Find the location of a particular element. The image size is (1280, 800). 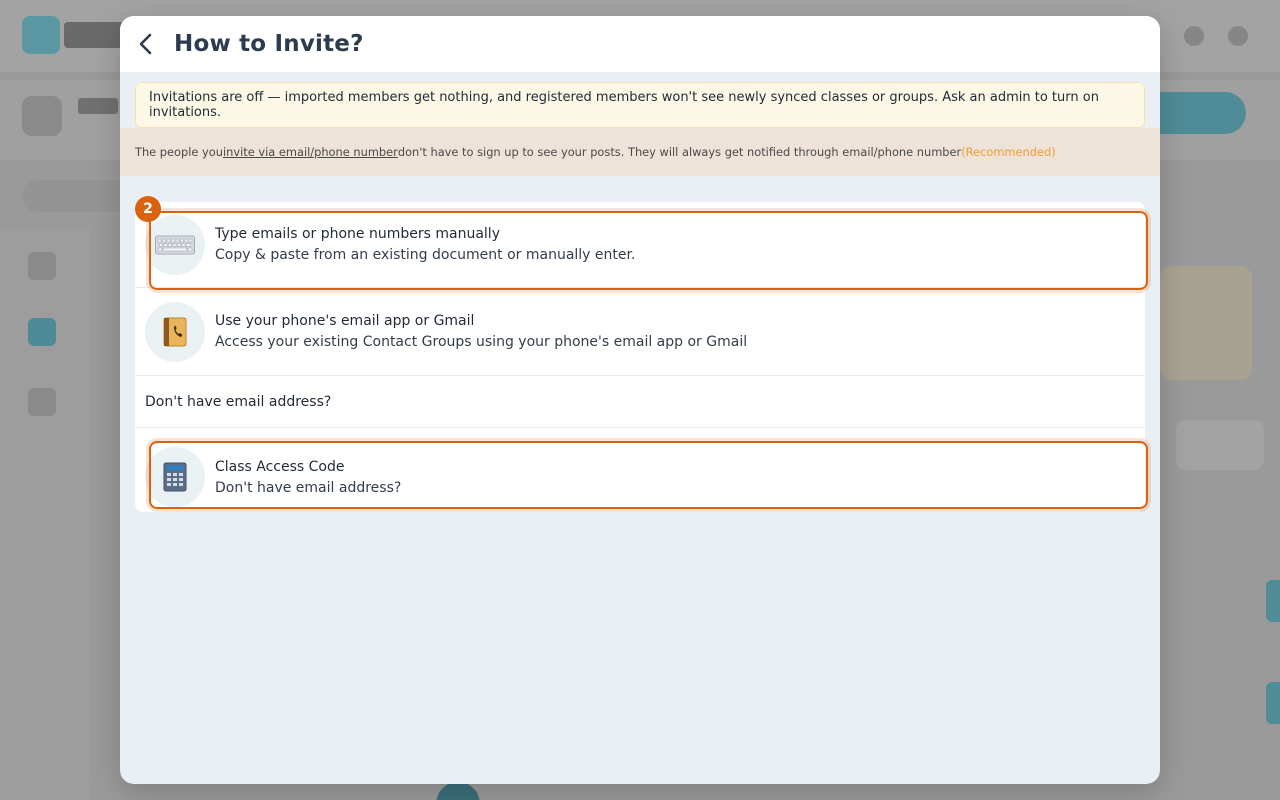

sidebar-members-icon is located at coordinates (42, 332).